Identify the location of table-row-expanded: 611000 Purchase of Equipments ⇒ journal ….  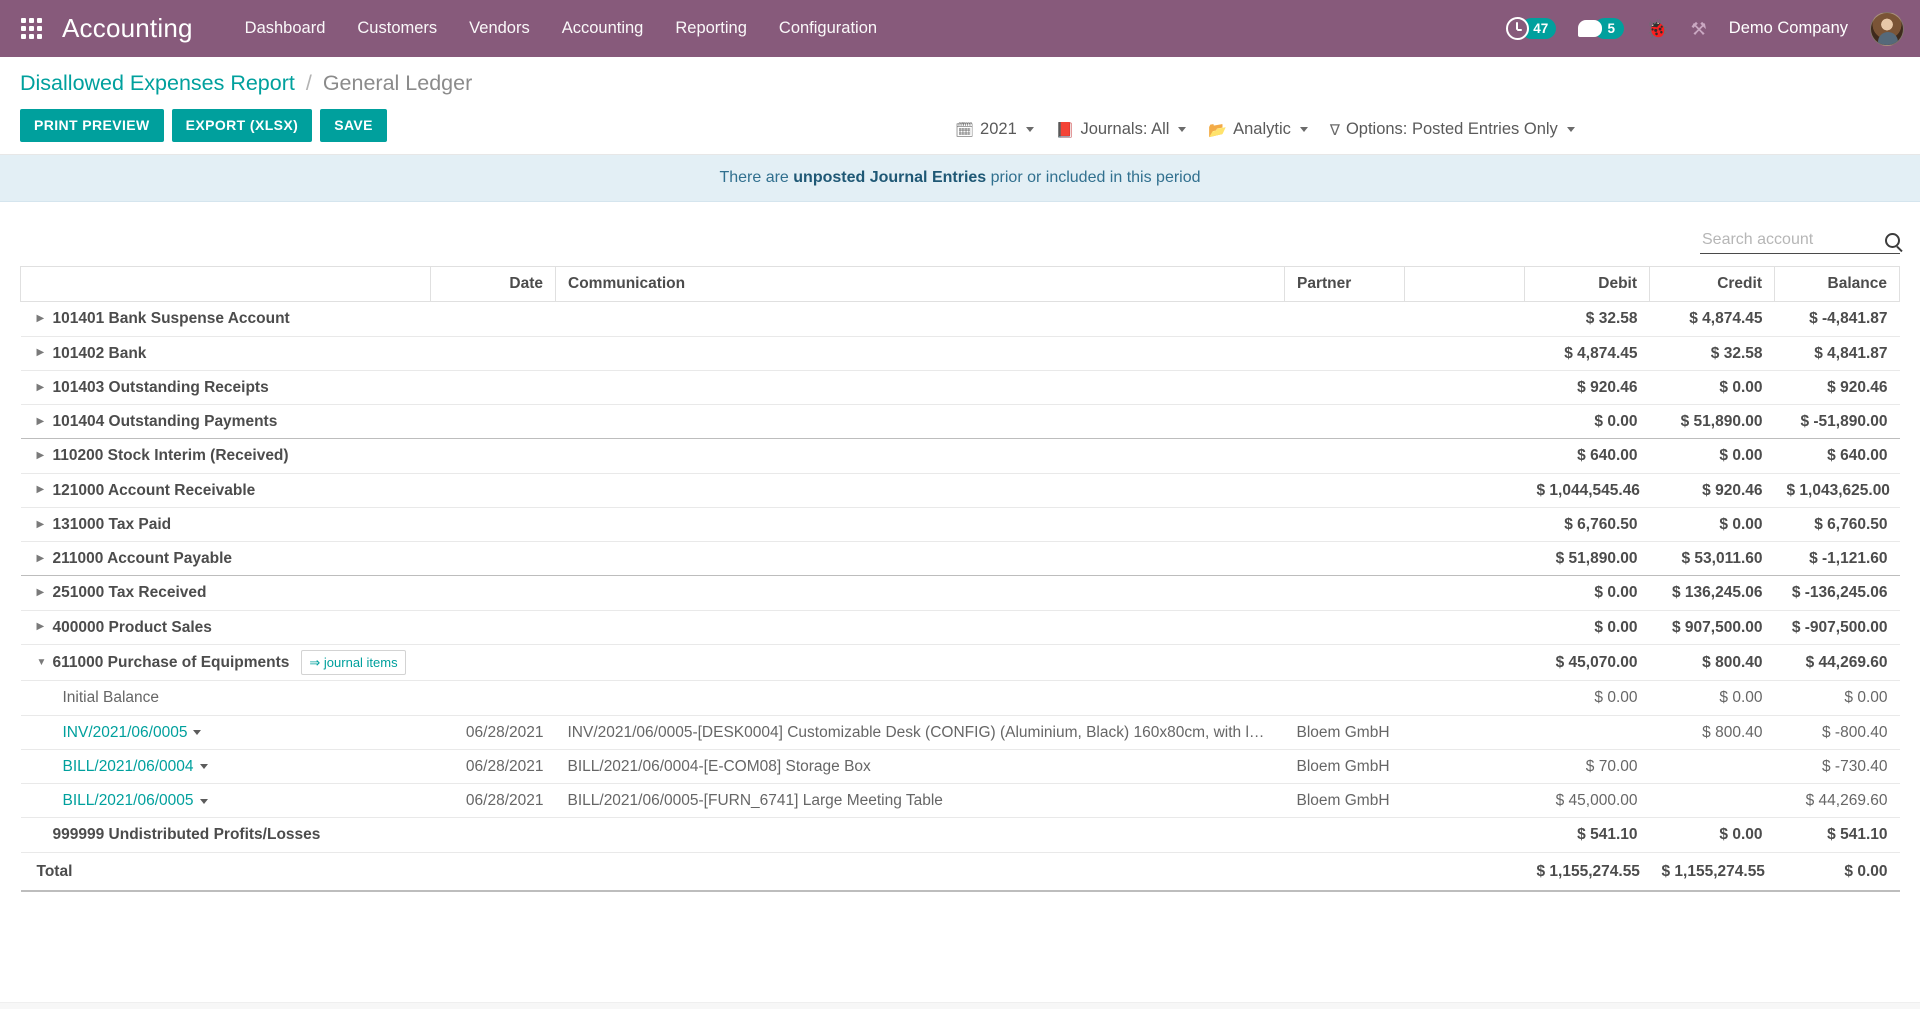
(960, 663).